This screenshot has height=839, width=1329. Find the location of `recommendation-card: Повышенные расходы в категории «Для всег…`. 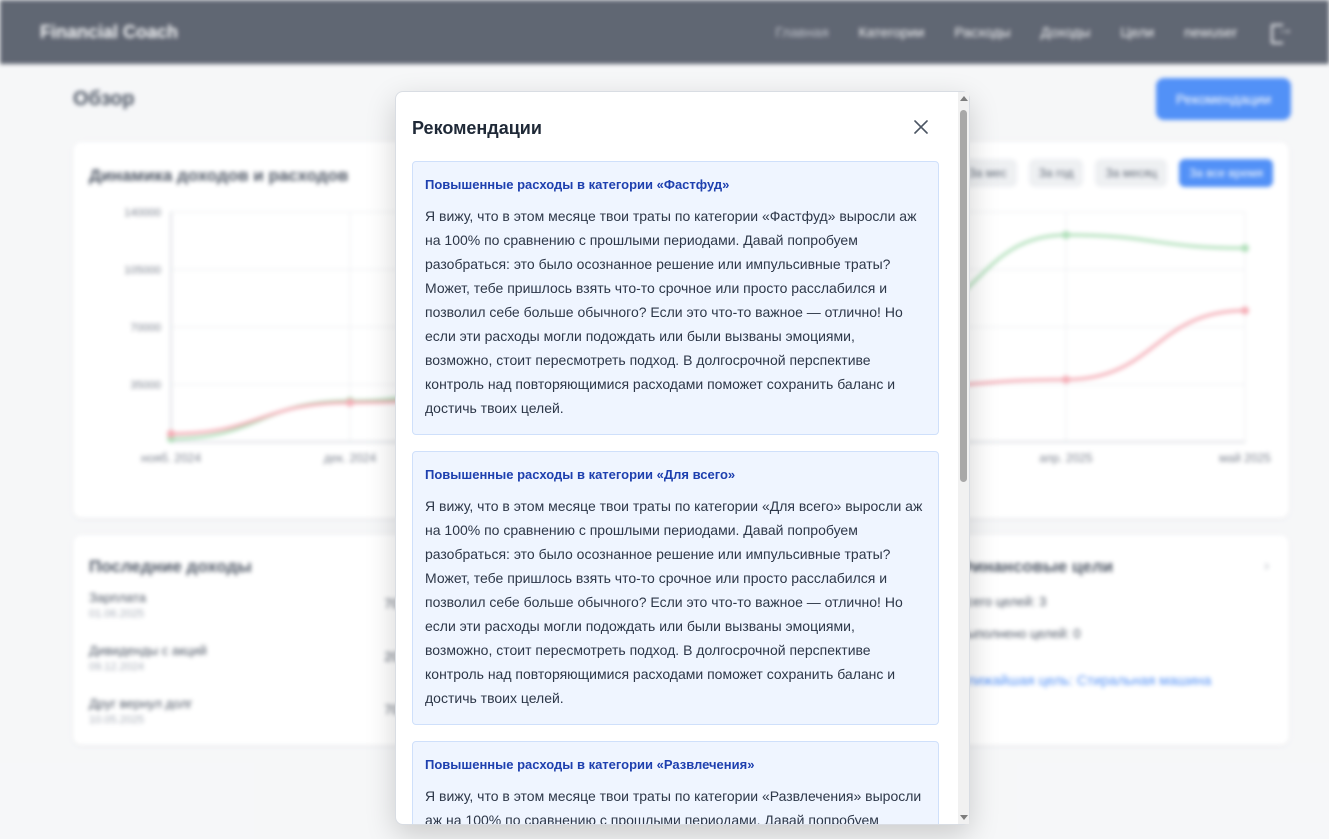

recommendation-card: Повышенные расходы в категории «Для всег… is located at coordinates (675, 588).